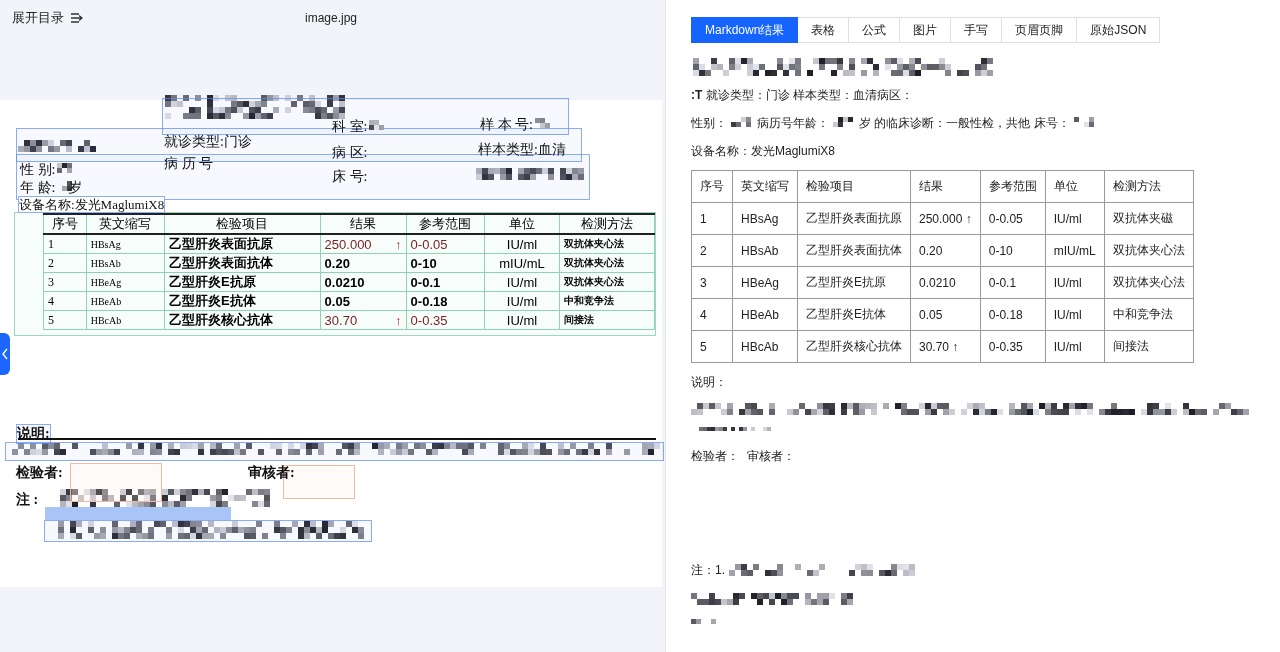  Describe the element at coordinates (27, 500) in the screenshot. I see `form-label: 注 :` at that location.